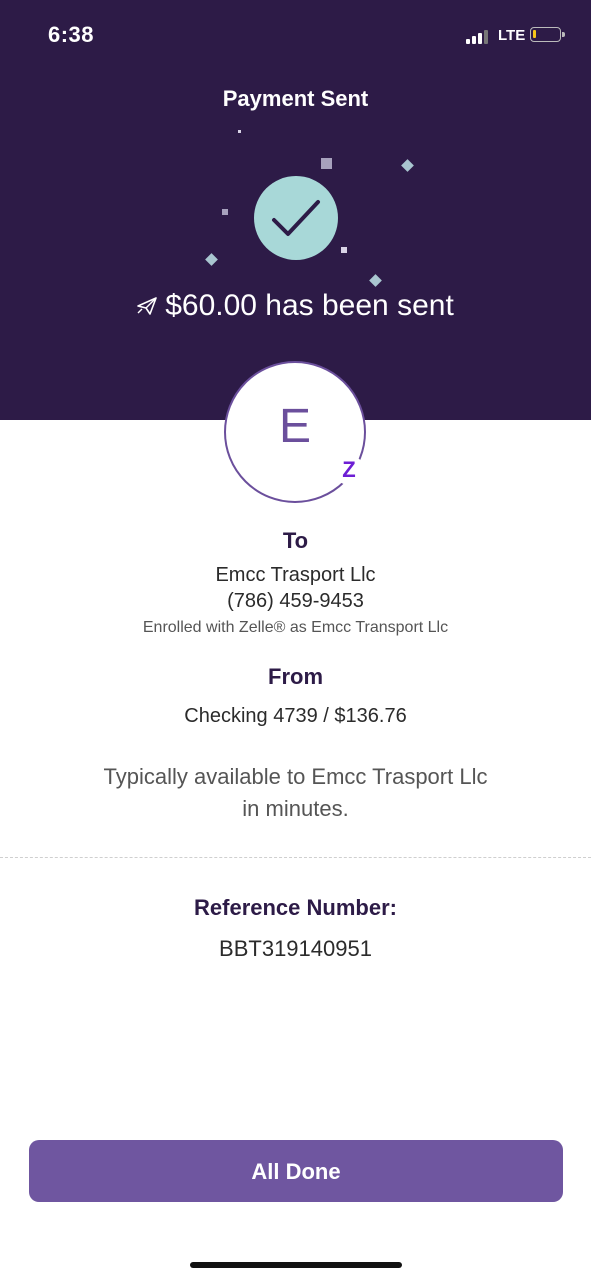 The width and height of the screenshot is (591, 1280). I want to click on amount-sent-text: $60.00 has been sent, so click(309, 306).